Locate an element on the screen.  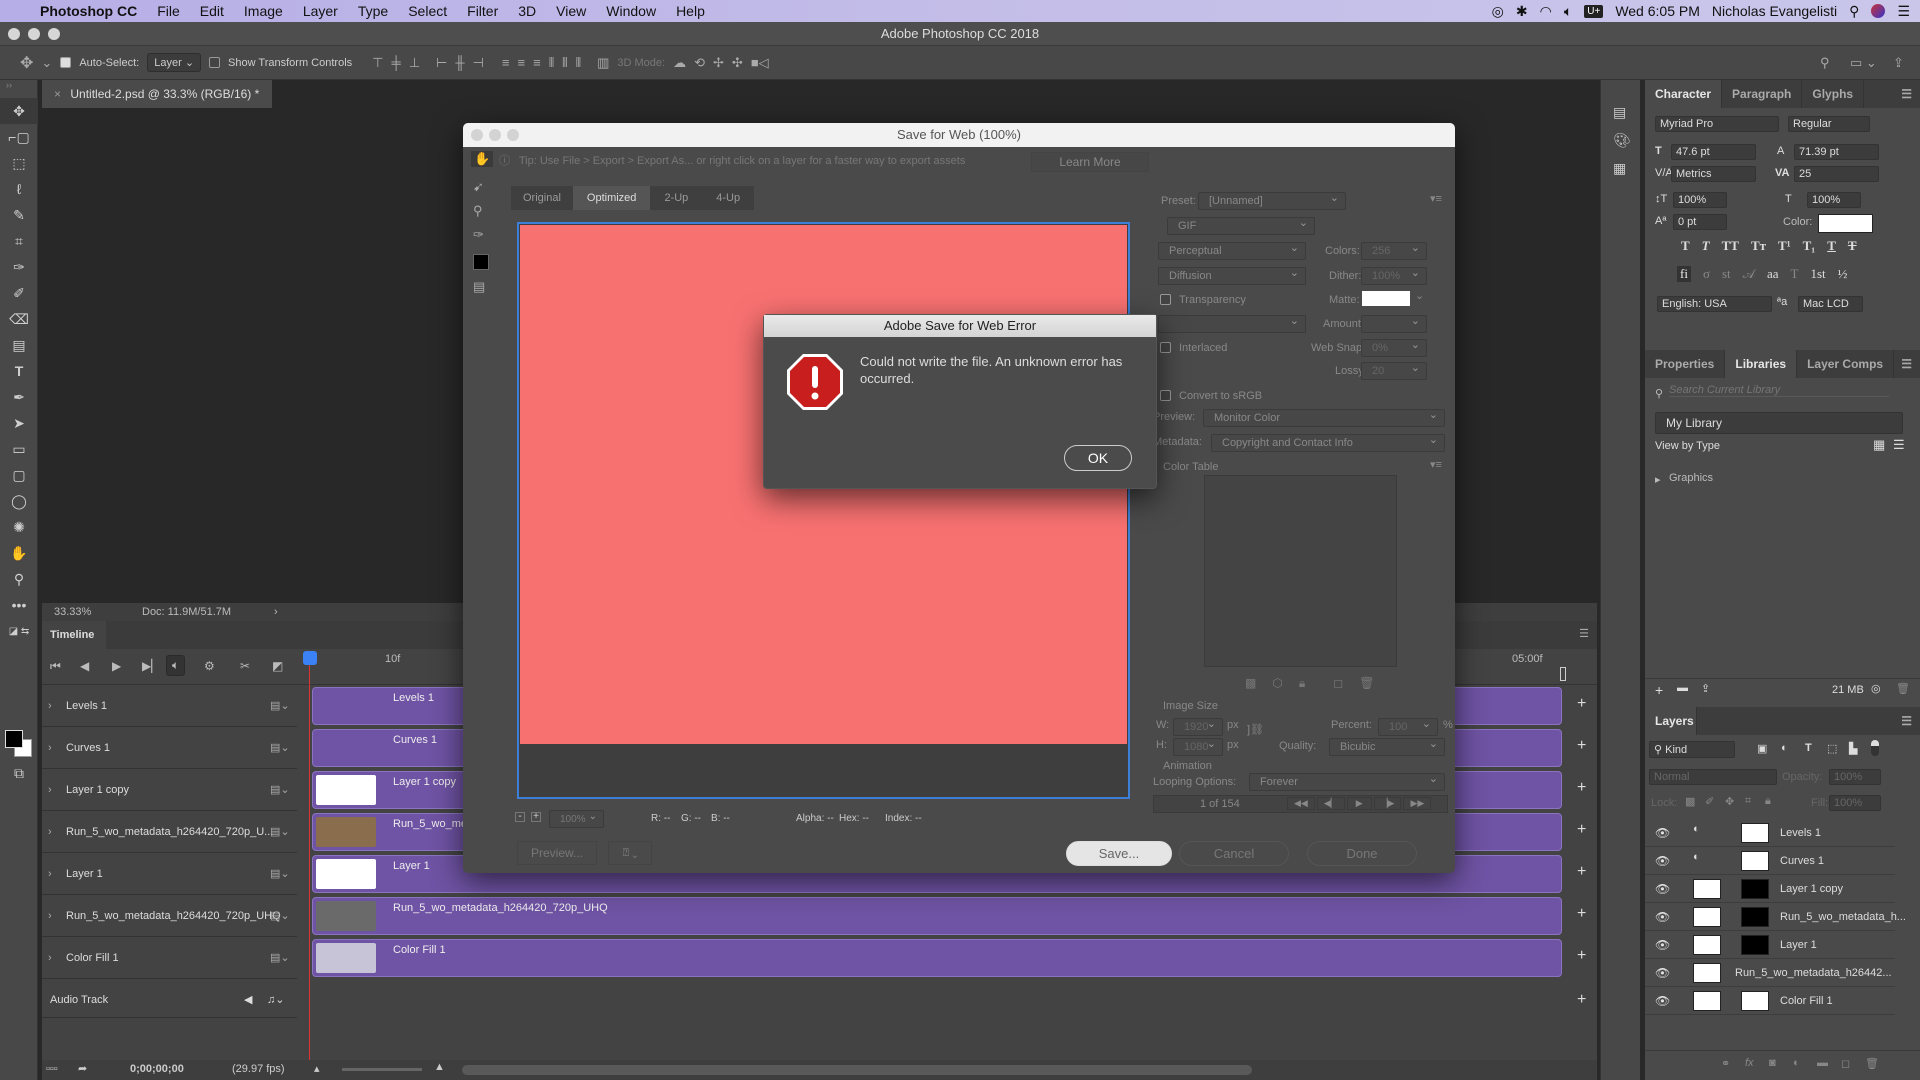
go-to-first-frame-icon: ⏮ is located at coordinates (55, 666).